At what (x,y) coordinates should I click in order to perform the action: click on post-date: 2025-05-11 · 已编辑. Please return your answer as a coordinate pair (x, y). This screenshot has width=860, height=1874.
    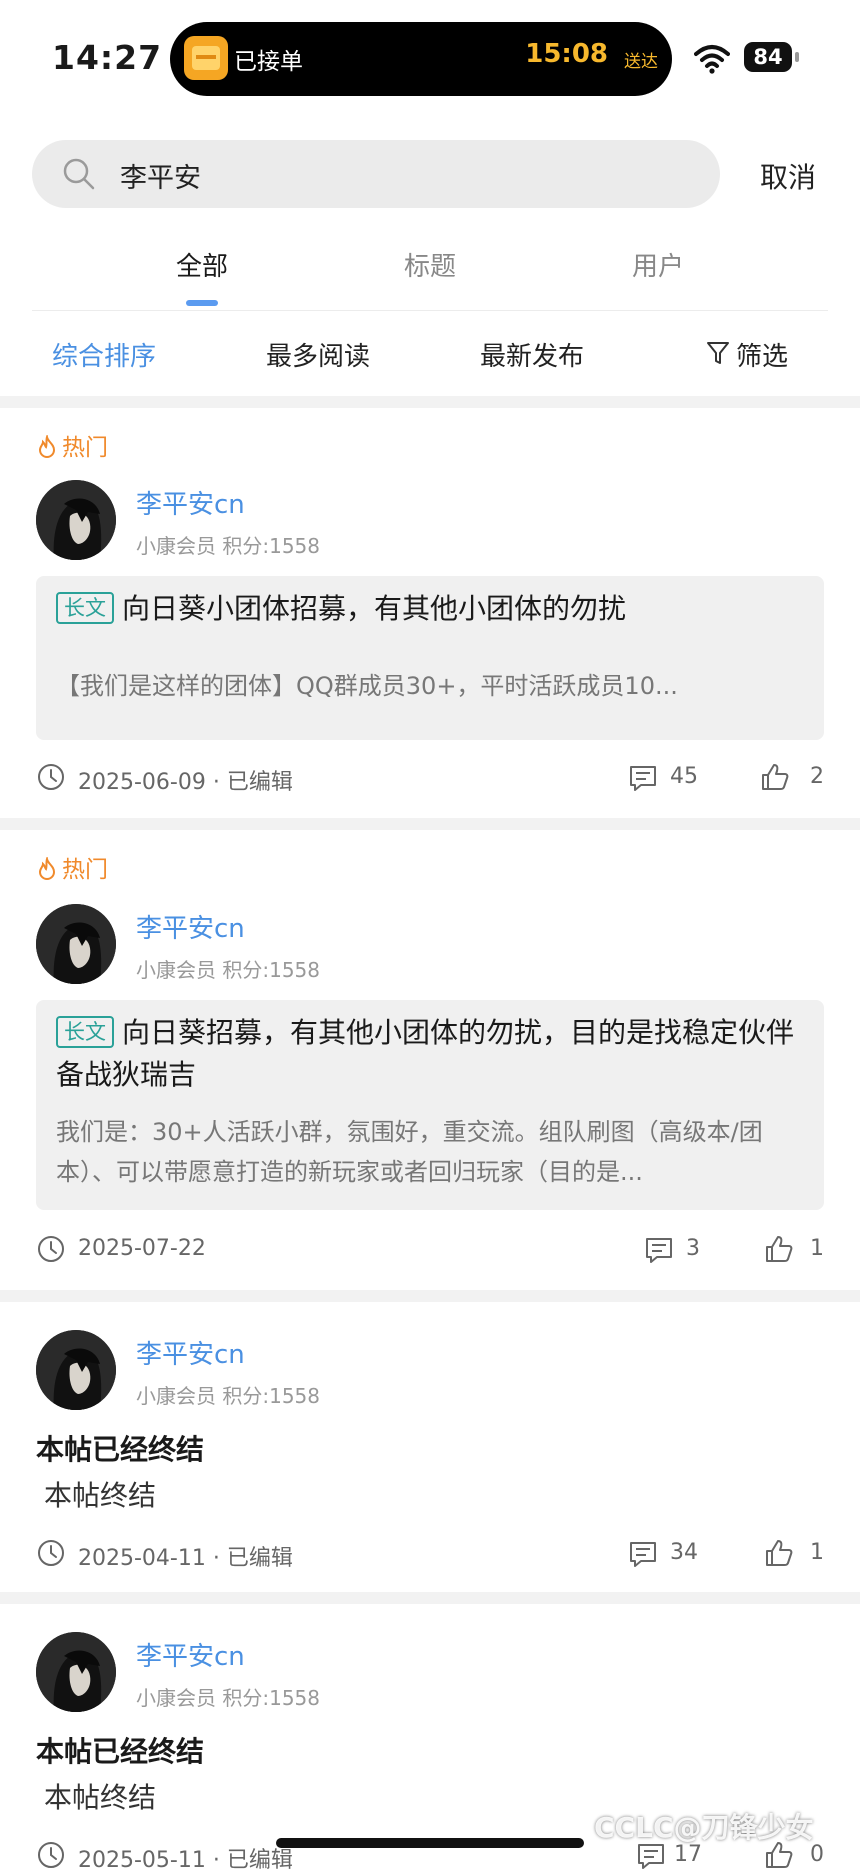
    Looking at the image, I should click on (185, 1860).